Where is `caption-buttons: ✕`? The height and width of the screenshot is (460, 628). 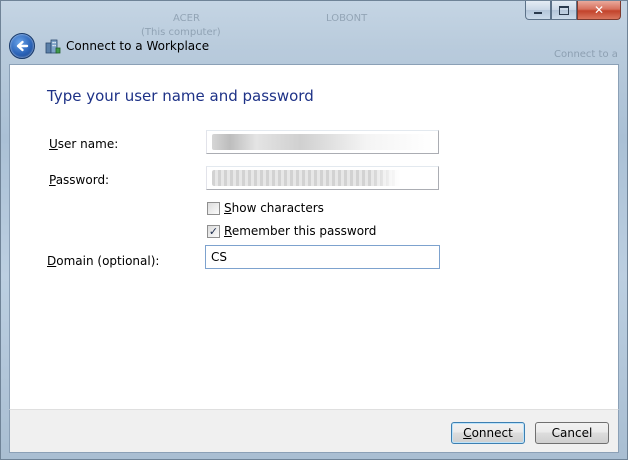
caption-buttons: ✕ is located at coordinates (573, 10).